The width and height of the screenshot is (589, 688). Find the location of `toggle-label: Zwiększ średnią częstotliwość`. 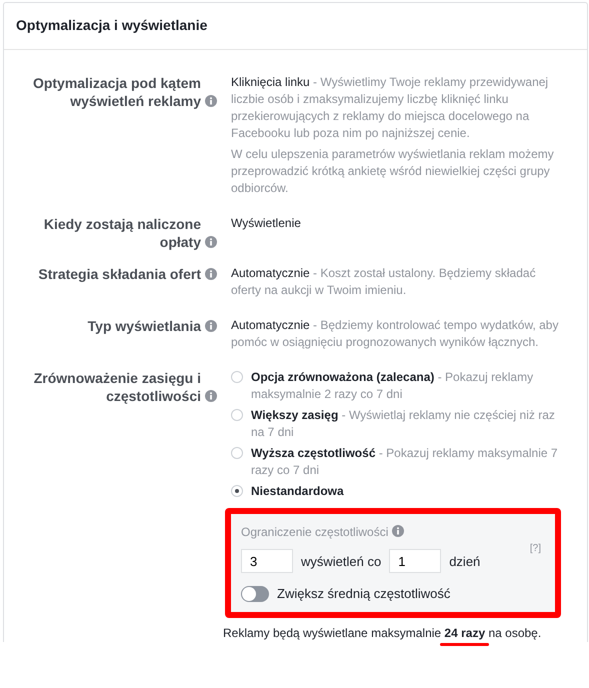

toggle-label: Zwiększ średnią częstotliwość is located at coordinates (363, 593).